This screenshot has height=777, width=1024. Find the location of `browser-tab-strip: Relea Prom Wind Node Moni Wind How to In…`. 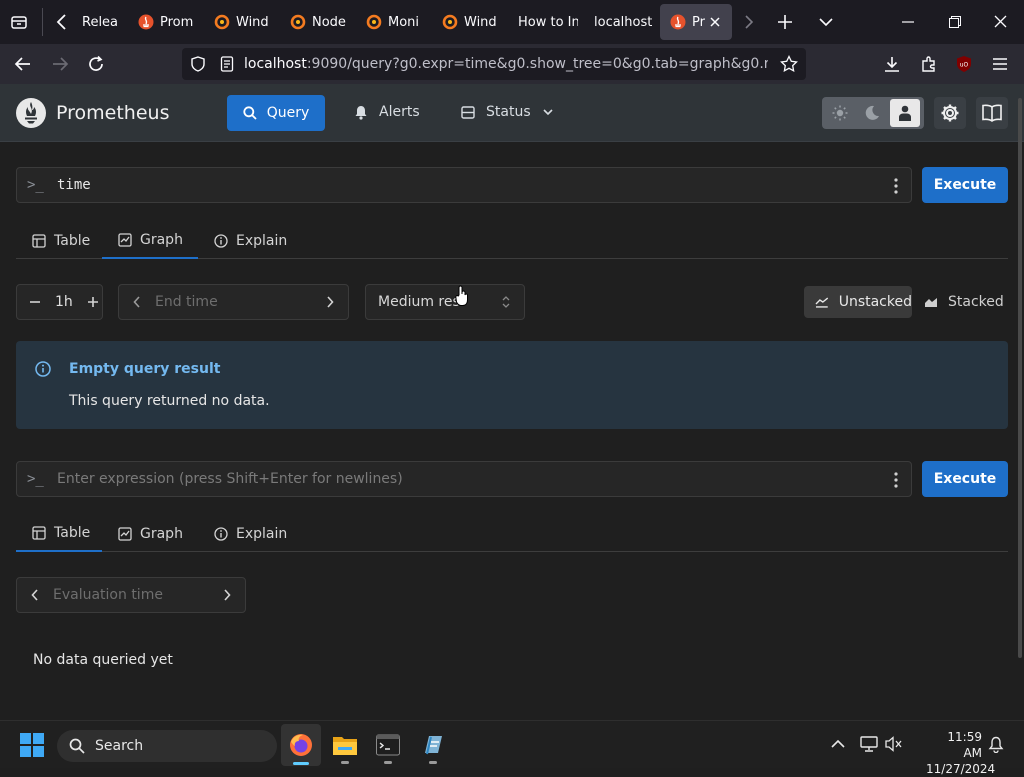

browser-tab-strip: Relea Prom Wind Node Moni Wind How to In… is located at coordinates (512, 22).